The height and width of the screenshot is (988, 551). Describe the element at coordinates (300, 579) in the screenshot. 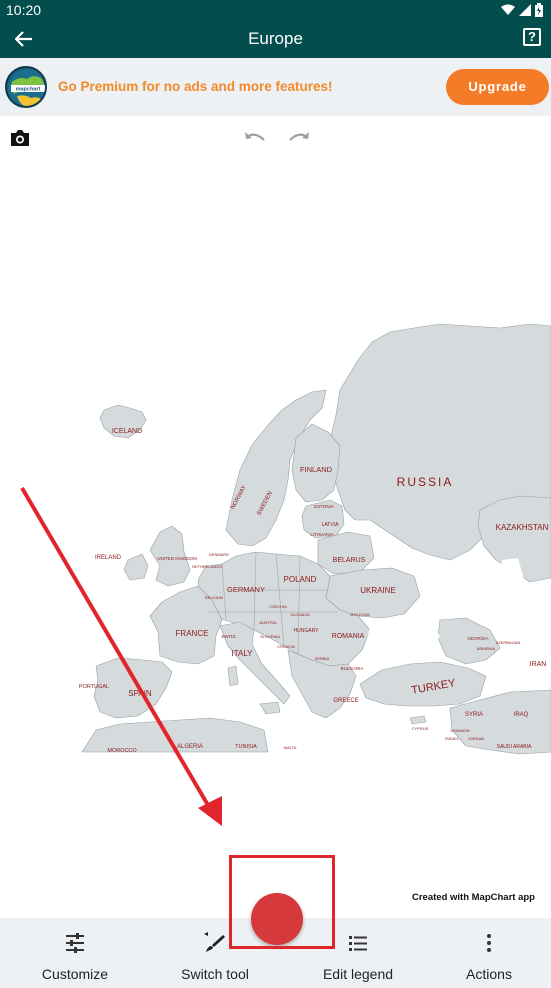

I see `label-poland: POLAND` at that location.